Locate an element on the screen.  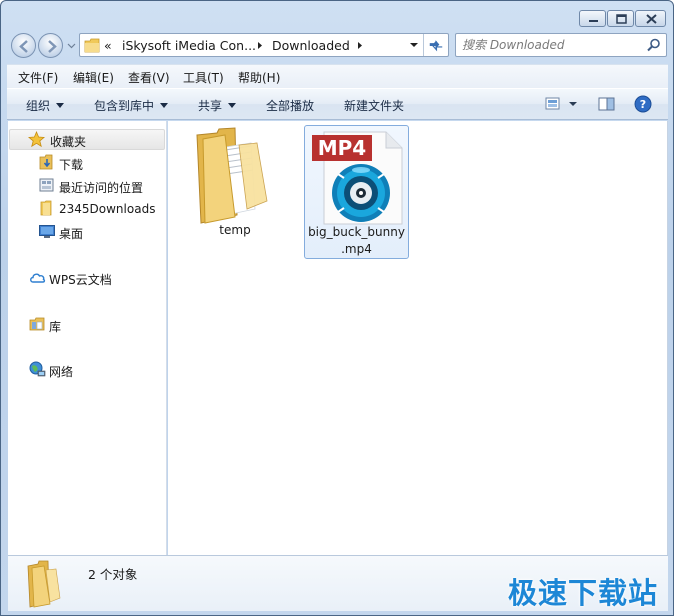
desktop-icon is located at coordinates (47, 231).